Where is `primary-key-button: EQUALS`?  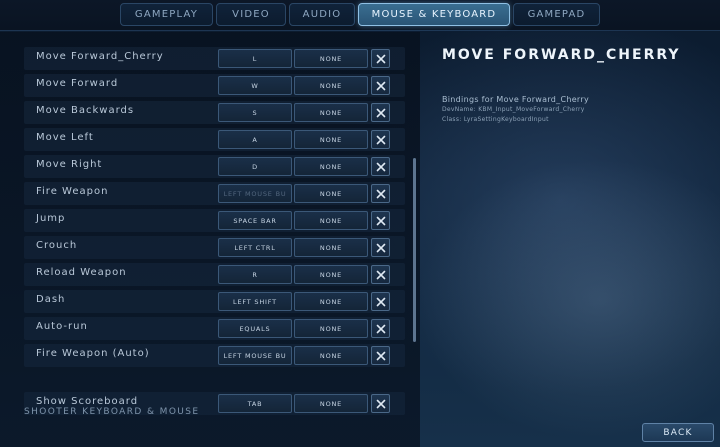
primary-key-button: EQUALS is located at coordinates (255, 328).